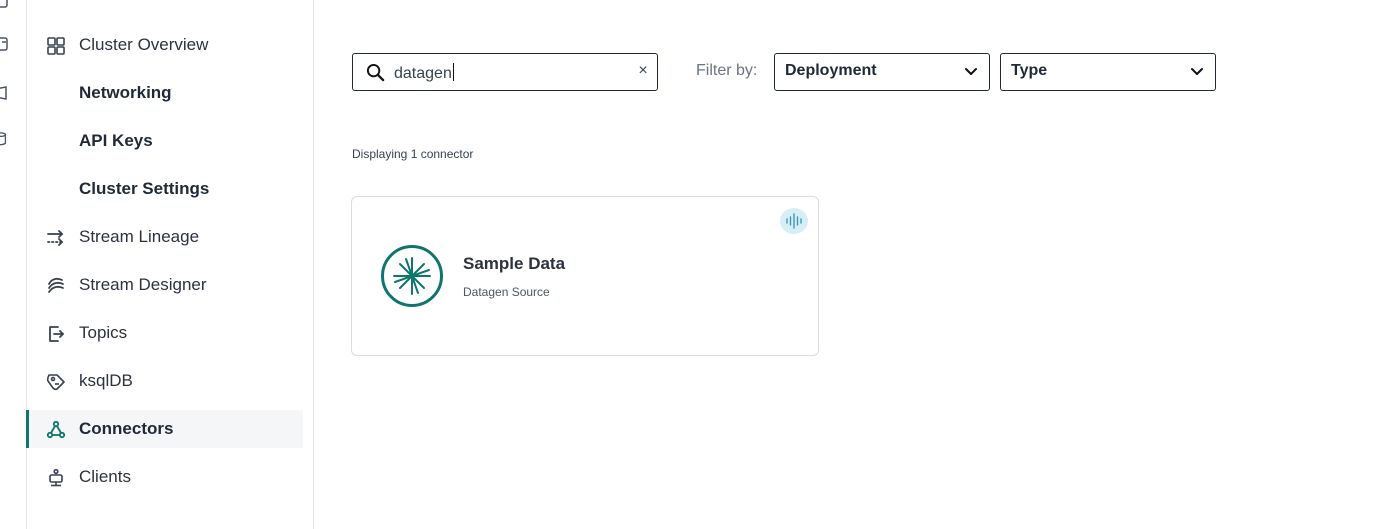 This screenshot has height=529, width=1390. What do you see at coordinates (55, 382) in the screenshot?
I see `ksqldb-icon` at bounding box center [55, 382].